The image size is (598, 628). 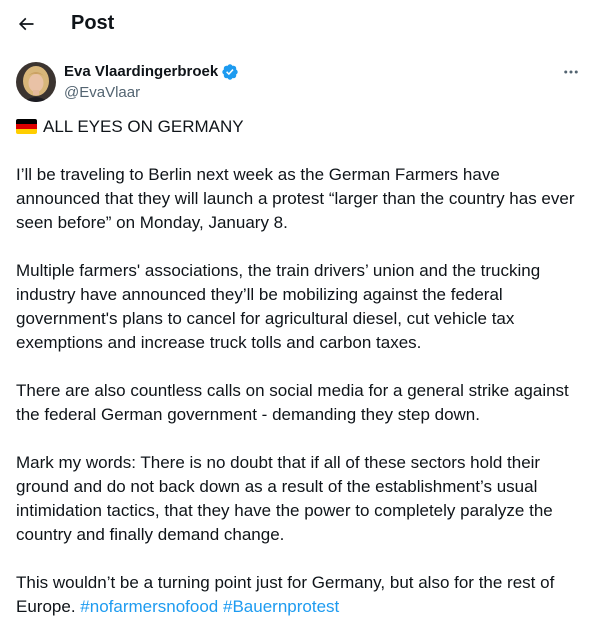 I want to click on back-button, so click(x=26, y=24).